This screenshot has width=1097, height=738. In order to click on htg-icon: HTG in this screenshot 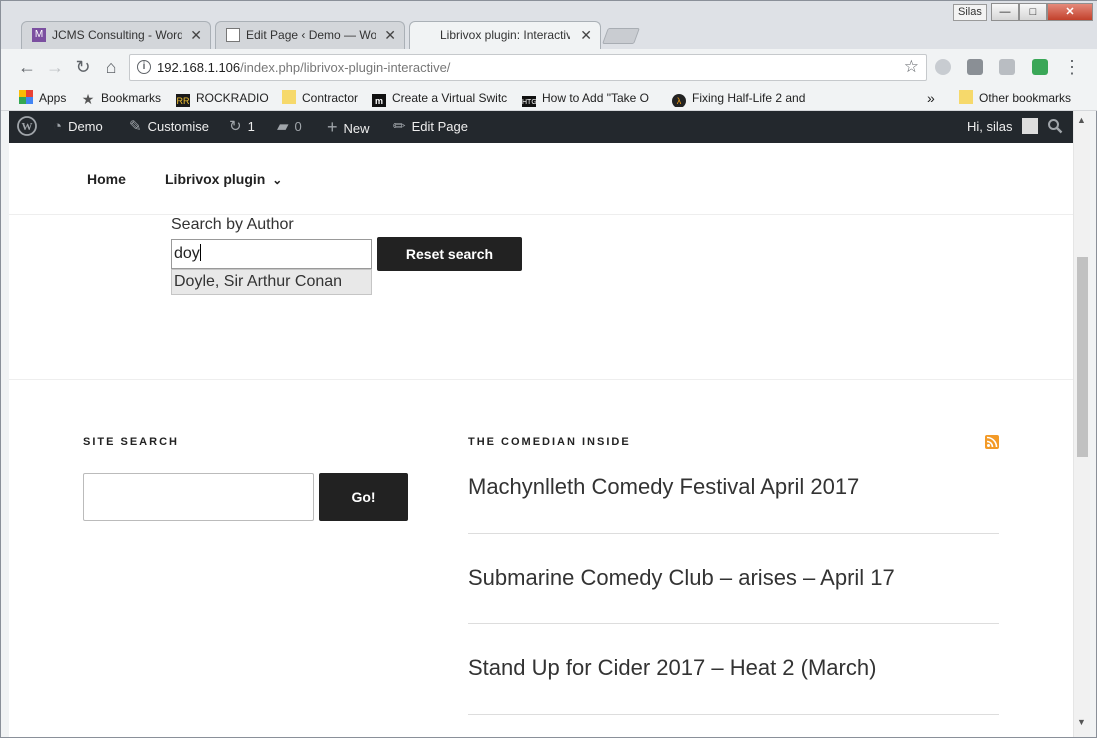, I will do `click(529, 101)`.